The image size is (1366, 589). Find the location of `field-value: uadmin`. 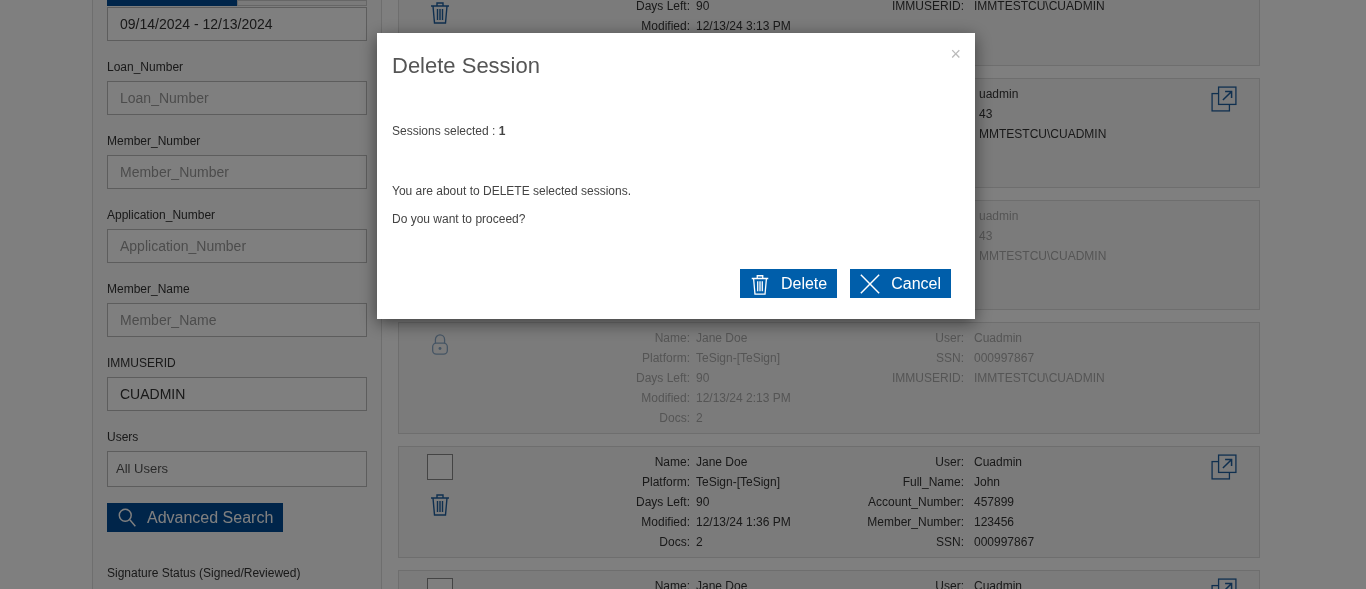

field-value: uadmin is located at coordinates (999, 94).